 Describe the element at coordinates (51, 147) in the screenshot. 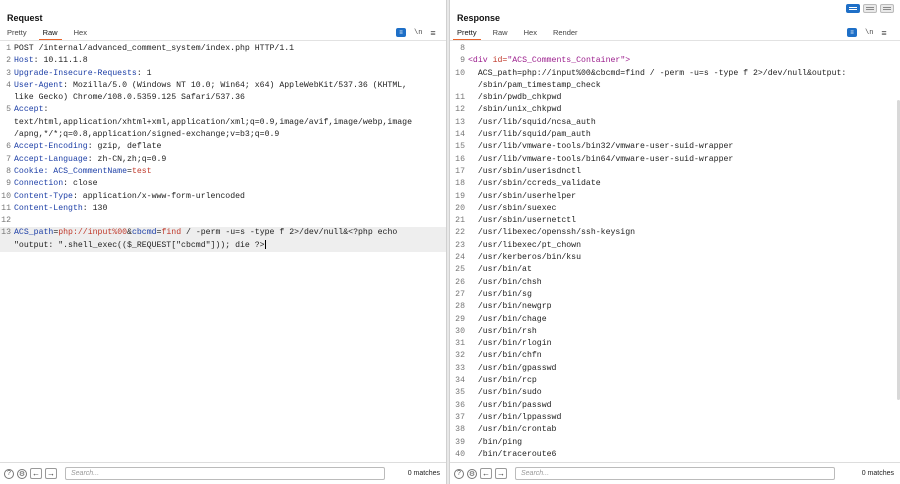

I see `code-token: Accept-Encoding` at that location.